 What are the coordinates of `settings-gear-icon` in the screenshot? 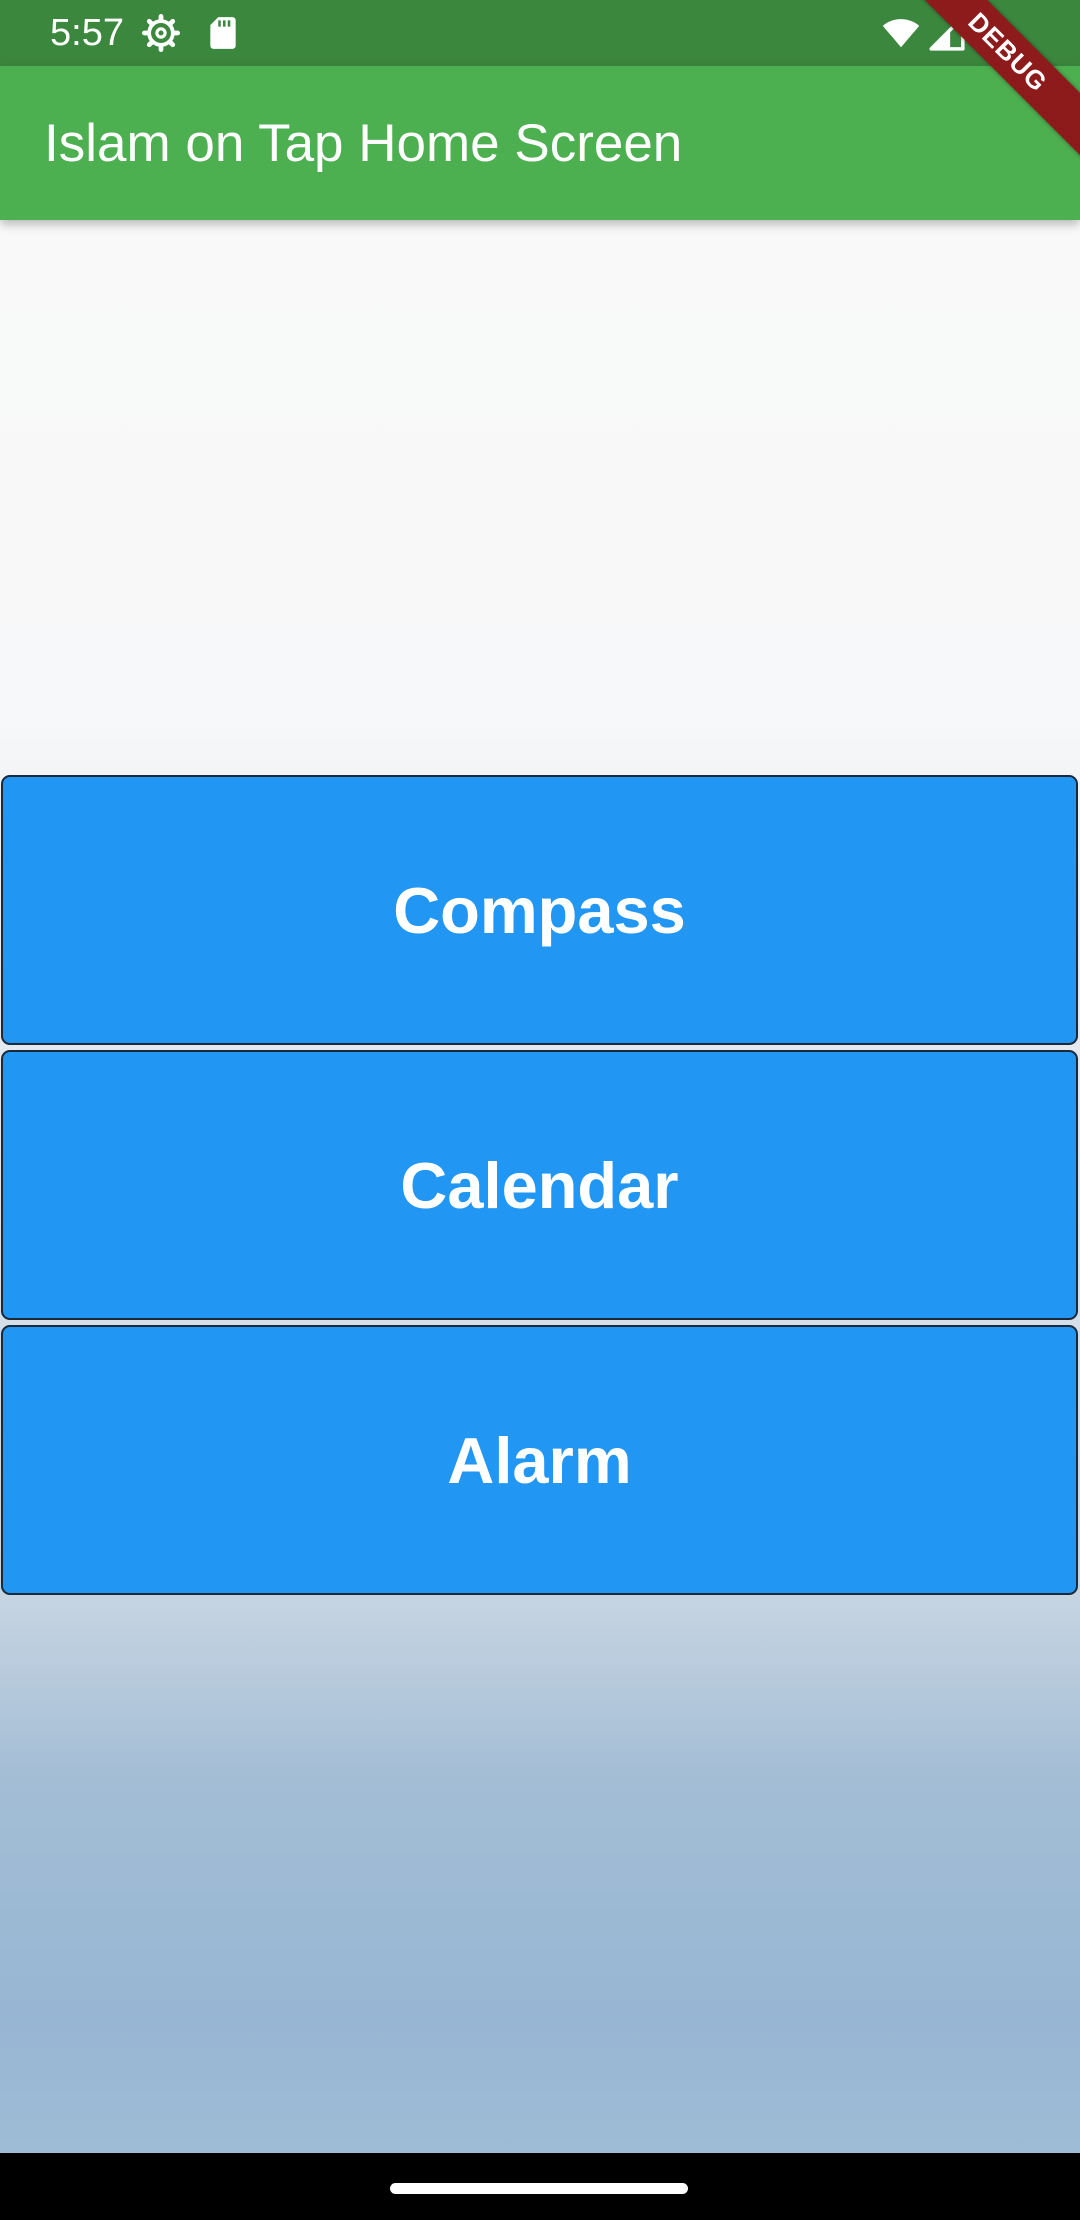 It's located at (161, 33).